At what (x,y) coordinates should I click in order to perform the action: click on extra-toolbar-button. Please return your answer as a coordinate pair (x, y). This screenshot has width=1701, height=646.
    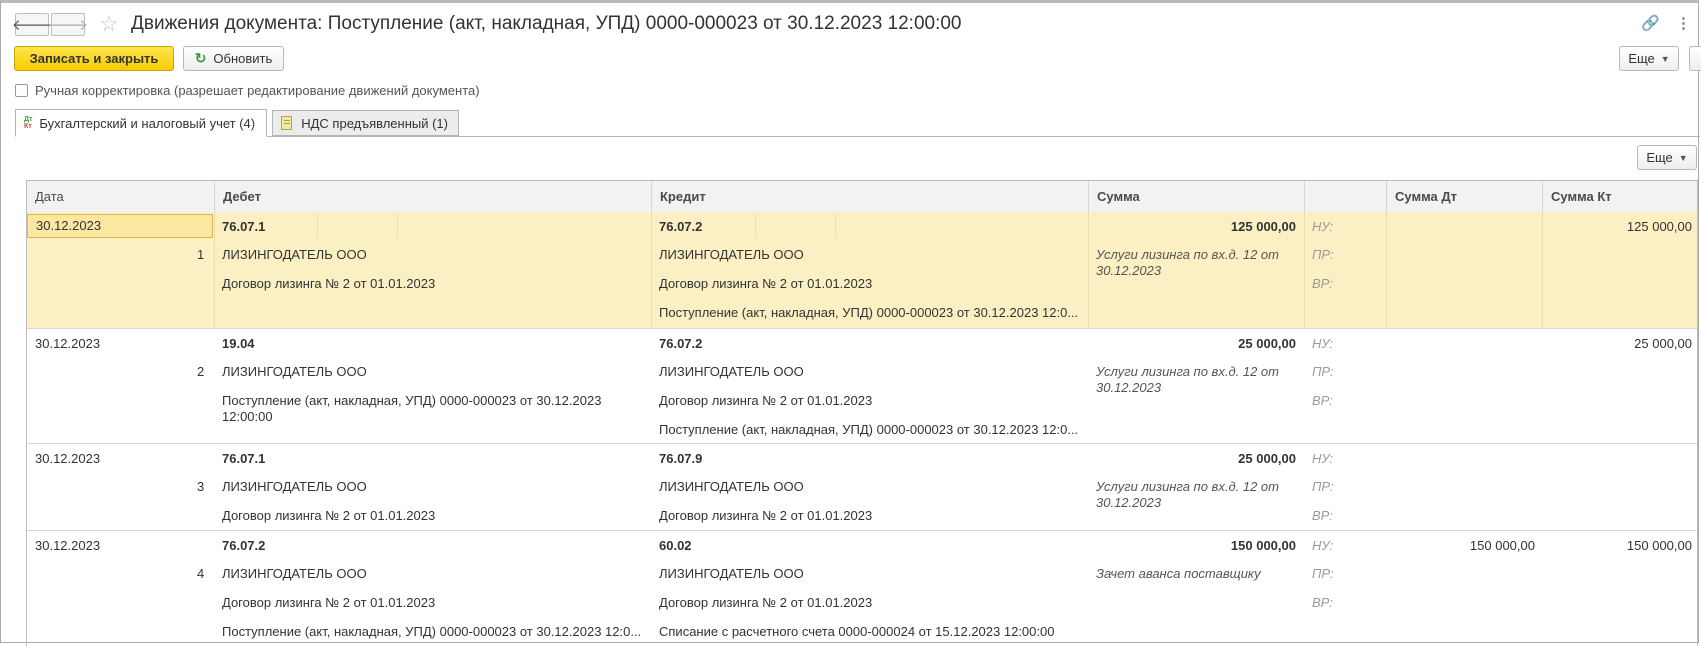
    Looking at the image, I should click on (1695, 58).